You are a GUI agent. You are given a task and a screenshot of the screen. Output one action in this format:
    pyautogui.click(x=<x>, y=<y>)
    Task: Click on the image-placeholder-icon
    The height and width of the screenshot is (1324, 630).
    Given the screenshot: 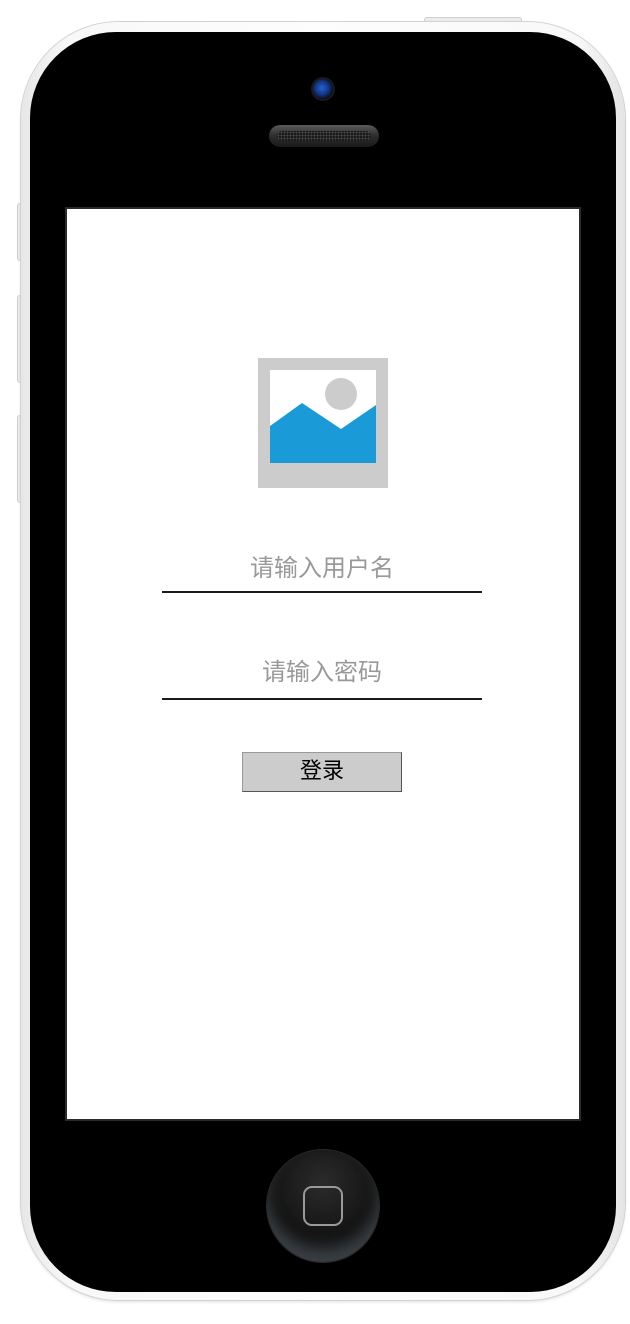 What is the action you would take?
    pyautogui.click(x=323, y=423)
    